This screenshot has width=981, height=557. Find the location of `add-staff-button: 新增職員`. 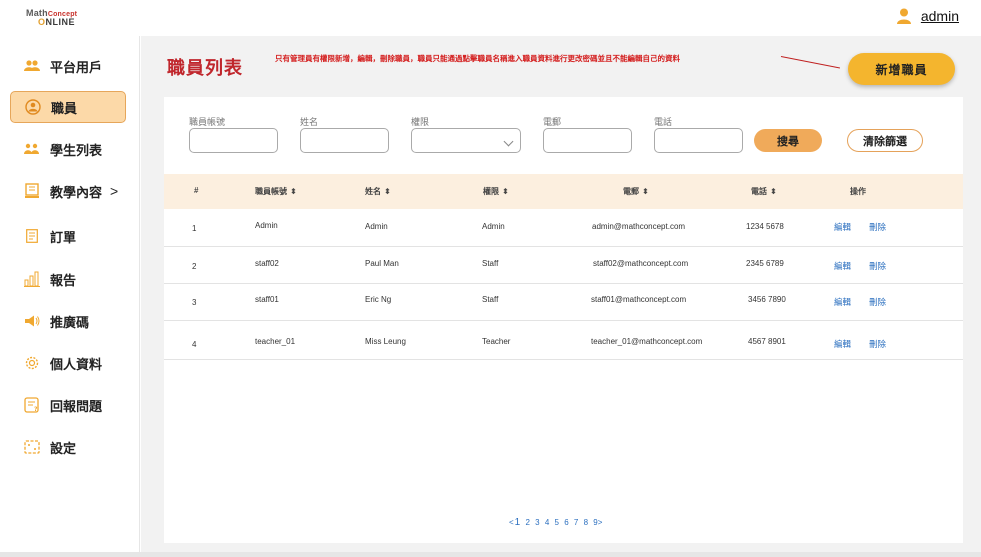

add-staff-button: 新增職員 is located at coordinates (901, 69).